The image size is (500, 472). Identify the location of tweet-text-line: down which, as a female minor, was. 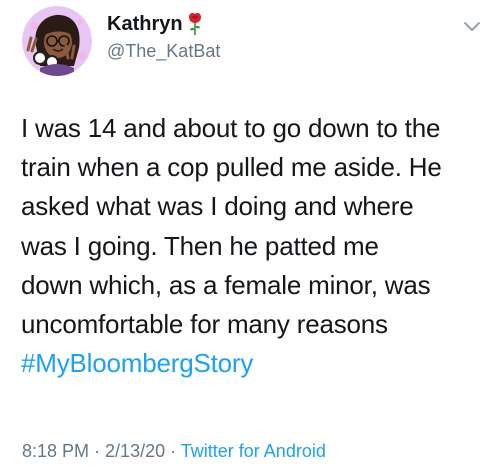
(226, 284).